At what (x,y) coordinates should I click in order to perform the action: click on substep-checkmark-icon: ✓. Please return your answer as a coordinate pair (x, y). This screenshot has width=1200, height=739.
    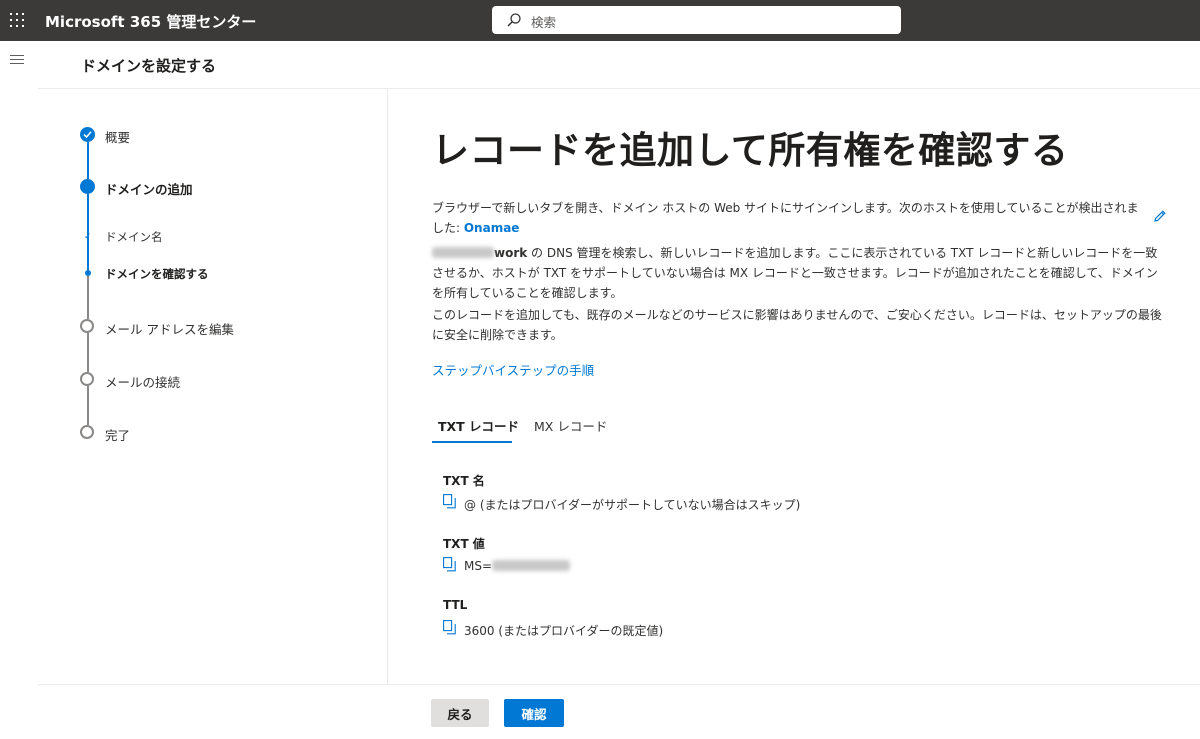
    Looking at the image, I should click on (88, 237).